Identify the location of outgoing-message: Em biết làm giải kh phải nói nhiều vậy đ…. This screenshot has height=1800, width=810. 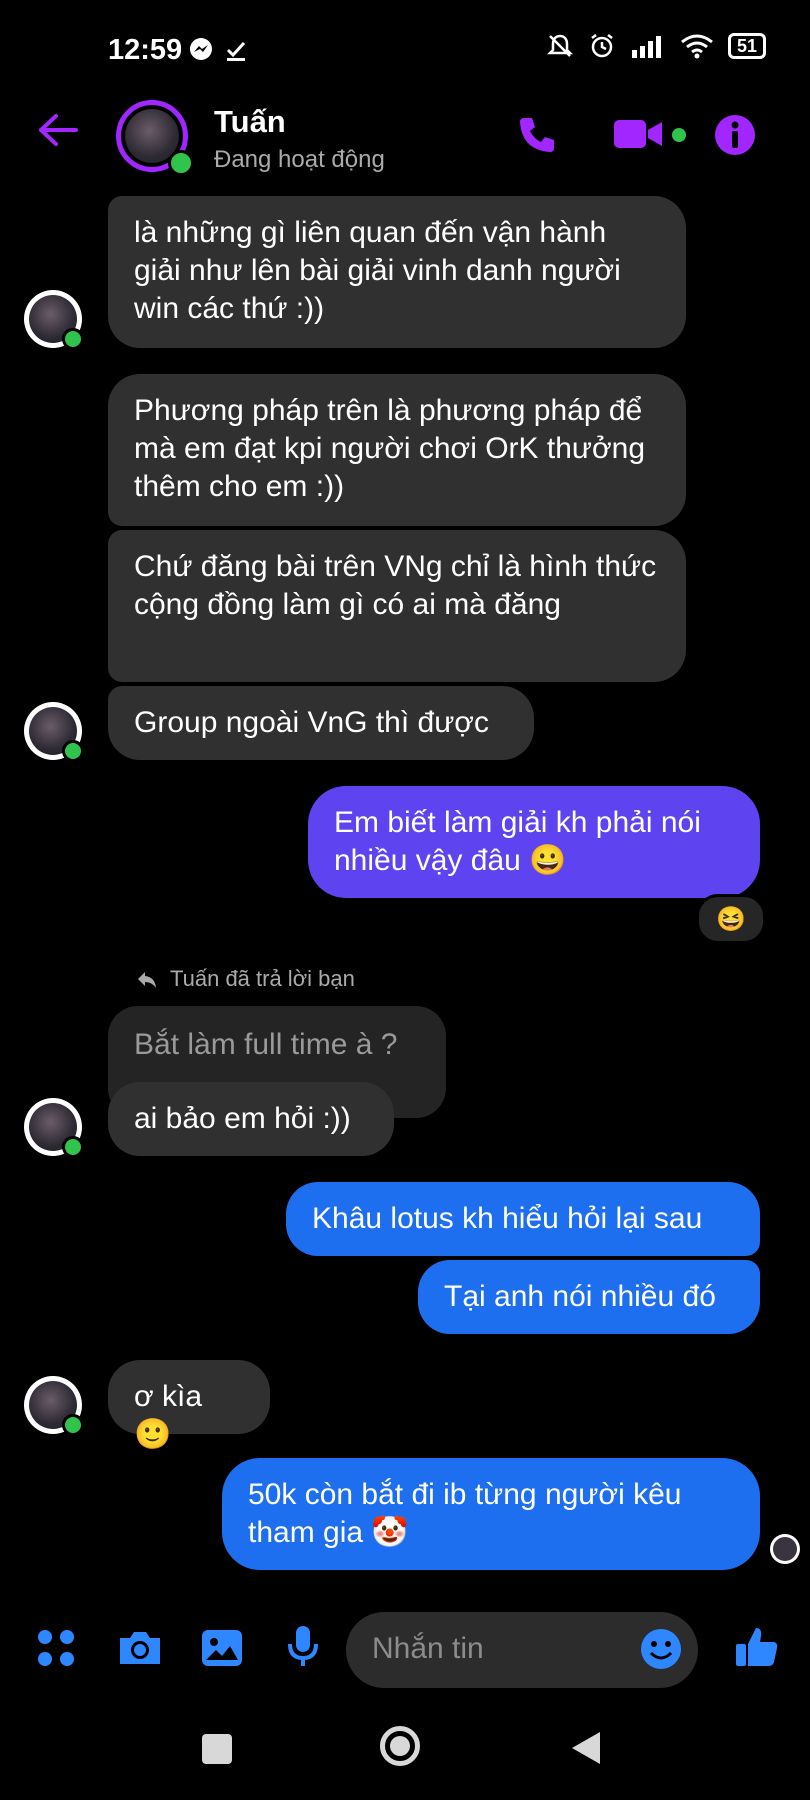
(534, 842).